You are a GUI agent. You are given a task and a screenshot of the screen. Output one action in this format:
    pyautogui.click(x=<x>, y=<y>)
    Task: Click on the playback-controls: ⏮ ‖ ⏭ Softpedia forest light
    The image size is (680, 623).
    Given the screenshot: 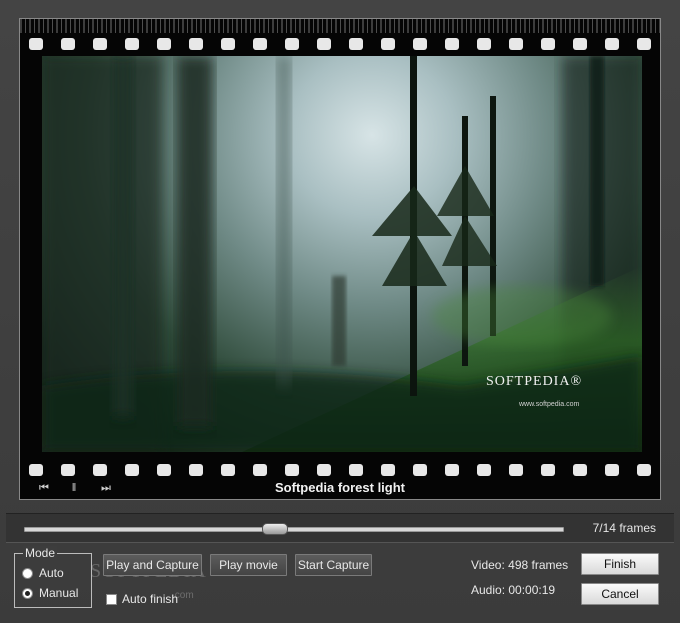 What is the action you would take?
    pyautogui.click(x=340, y=489)
    